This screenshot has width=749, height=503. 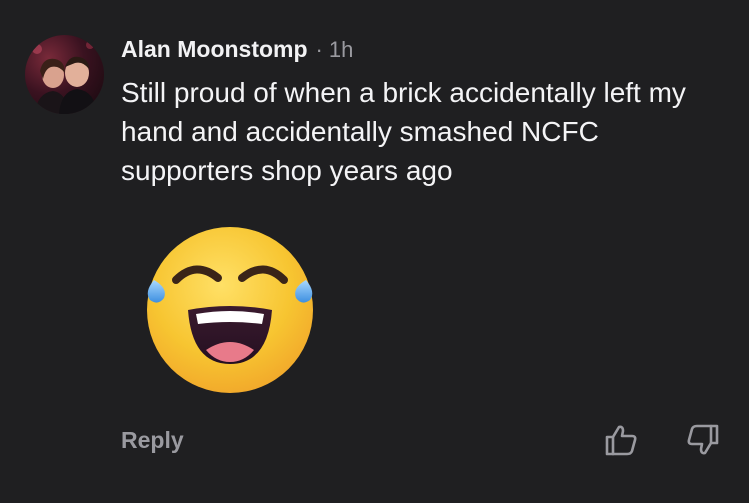 I want to click on thumbs-up-icon, so click(x=621, y=440).